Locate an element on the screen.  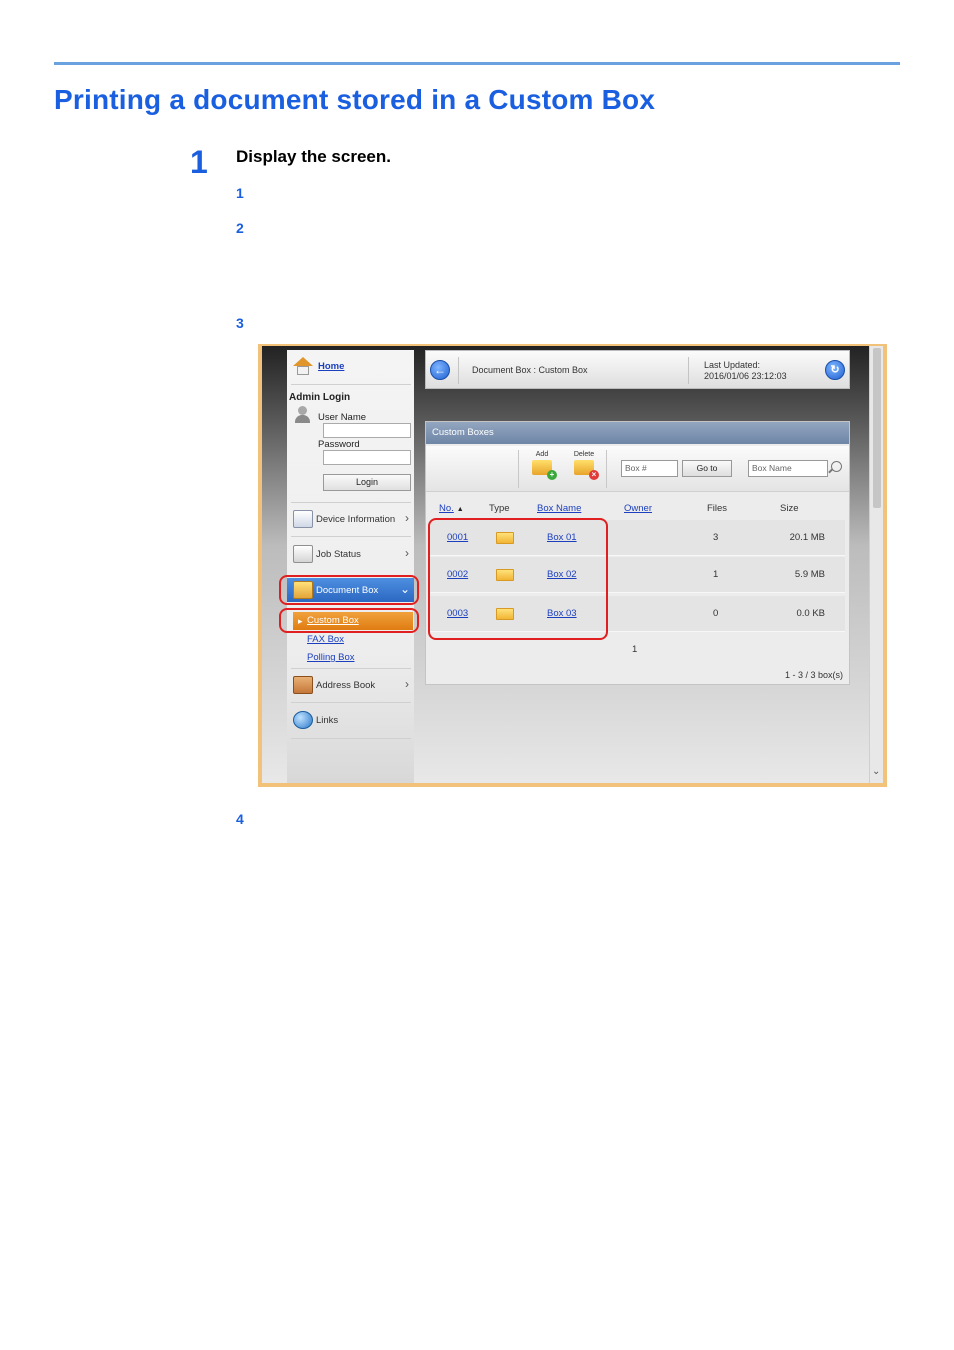
address-book-icon is located at coordinates (303, 685).